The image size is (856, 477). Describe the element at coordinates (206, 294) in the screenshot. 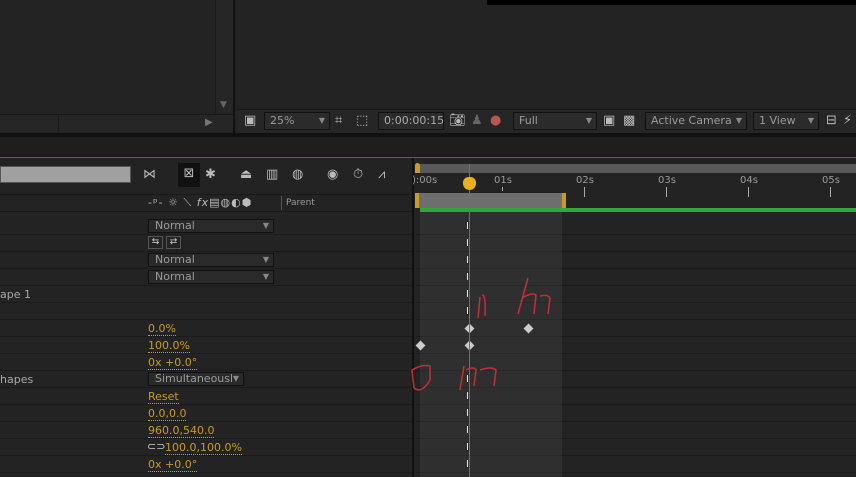

I see `layer-row: ape 1` at that location.